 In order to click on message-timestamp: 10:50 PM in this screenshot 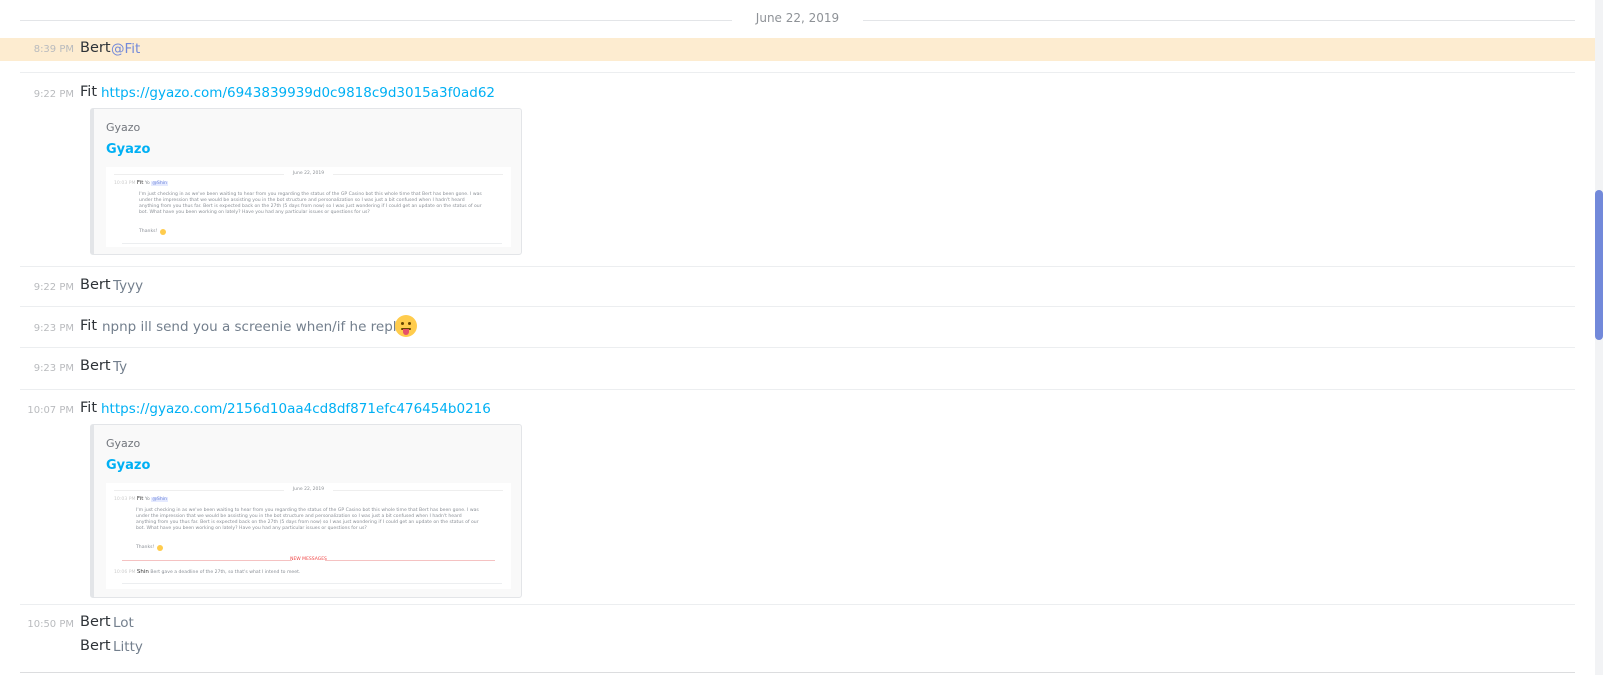, I will do `click(37, 624)`.